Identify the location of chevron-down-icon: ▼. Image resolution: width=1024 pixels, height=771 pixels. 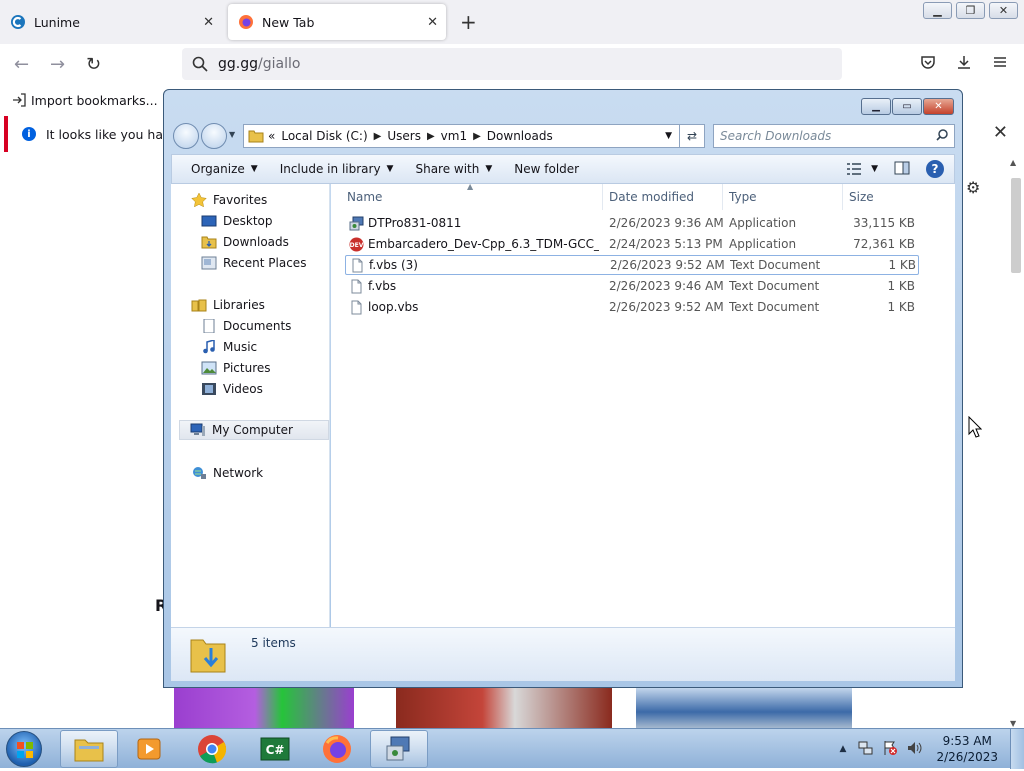
(874, 169).